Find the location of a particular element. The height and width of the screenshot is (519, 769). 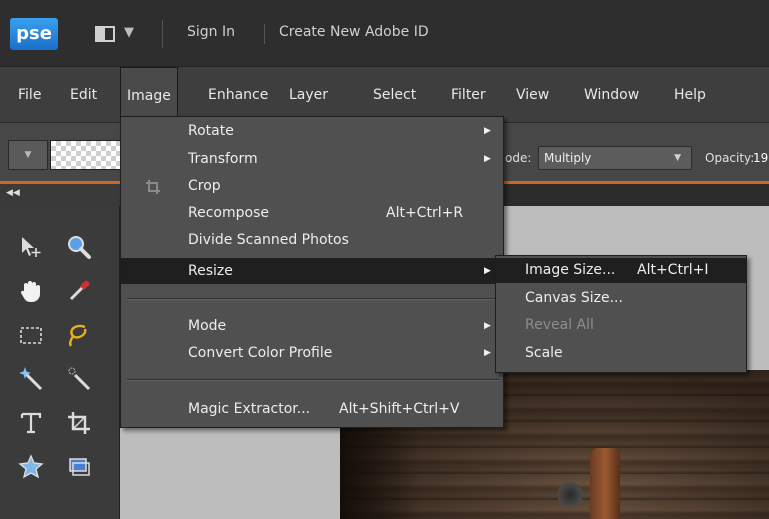

menu-select: Select is located at coordinates (394, 95).